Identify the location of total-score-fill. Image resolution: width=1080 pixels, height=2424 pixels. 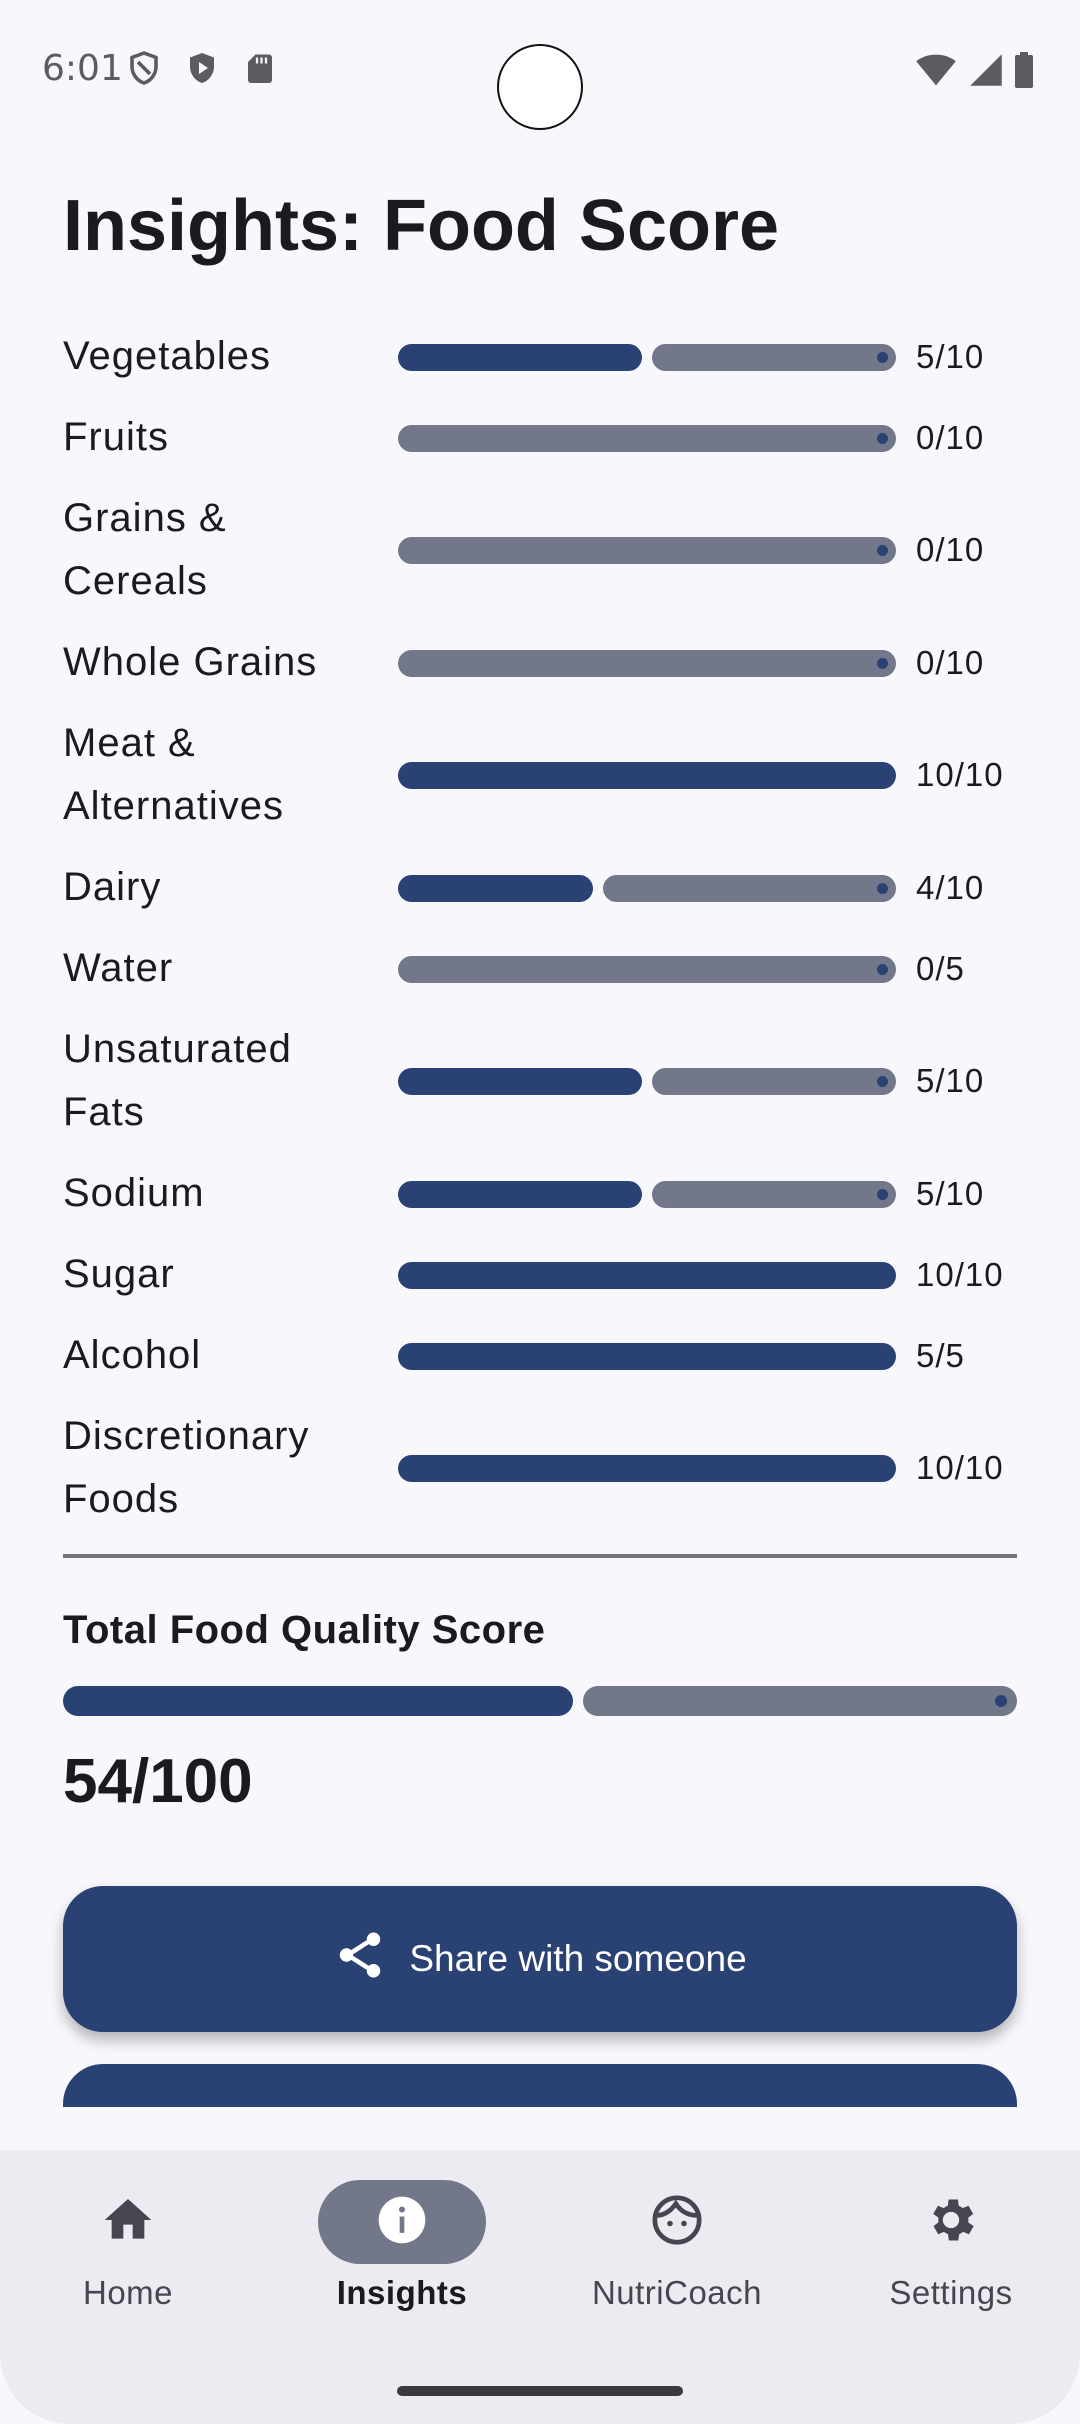
(318, 1701).